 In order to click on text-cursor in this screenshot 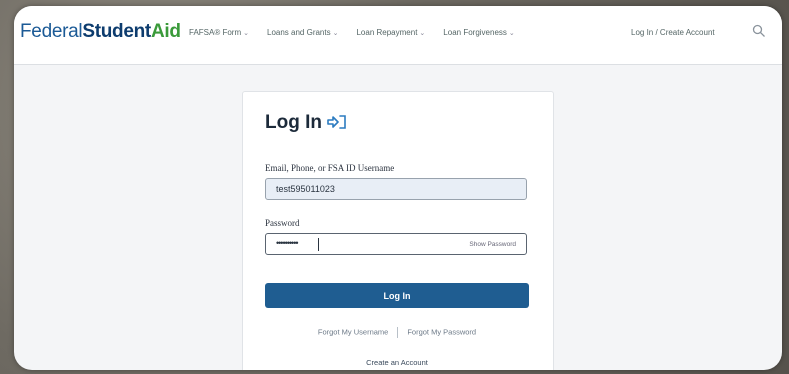, I will do `click(318, 244)`.